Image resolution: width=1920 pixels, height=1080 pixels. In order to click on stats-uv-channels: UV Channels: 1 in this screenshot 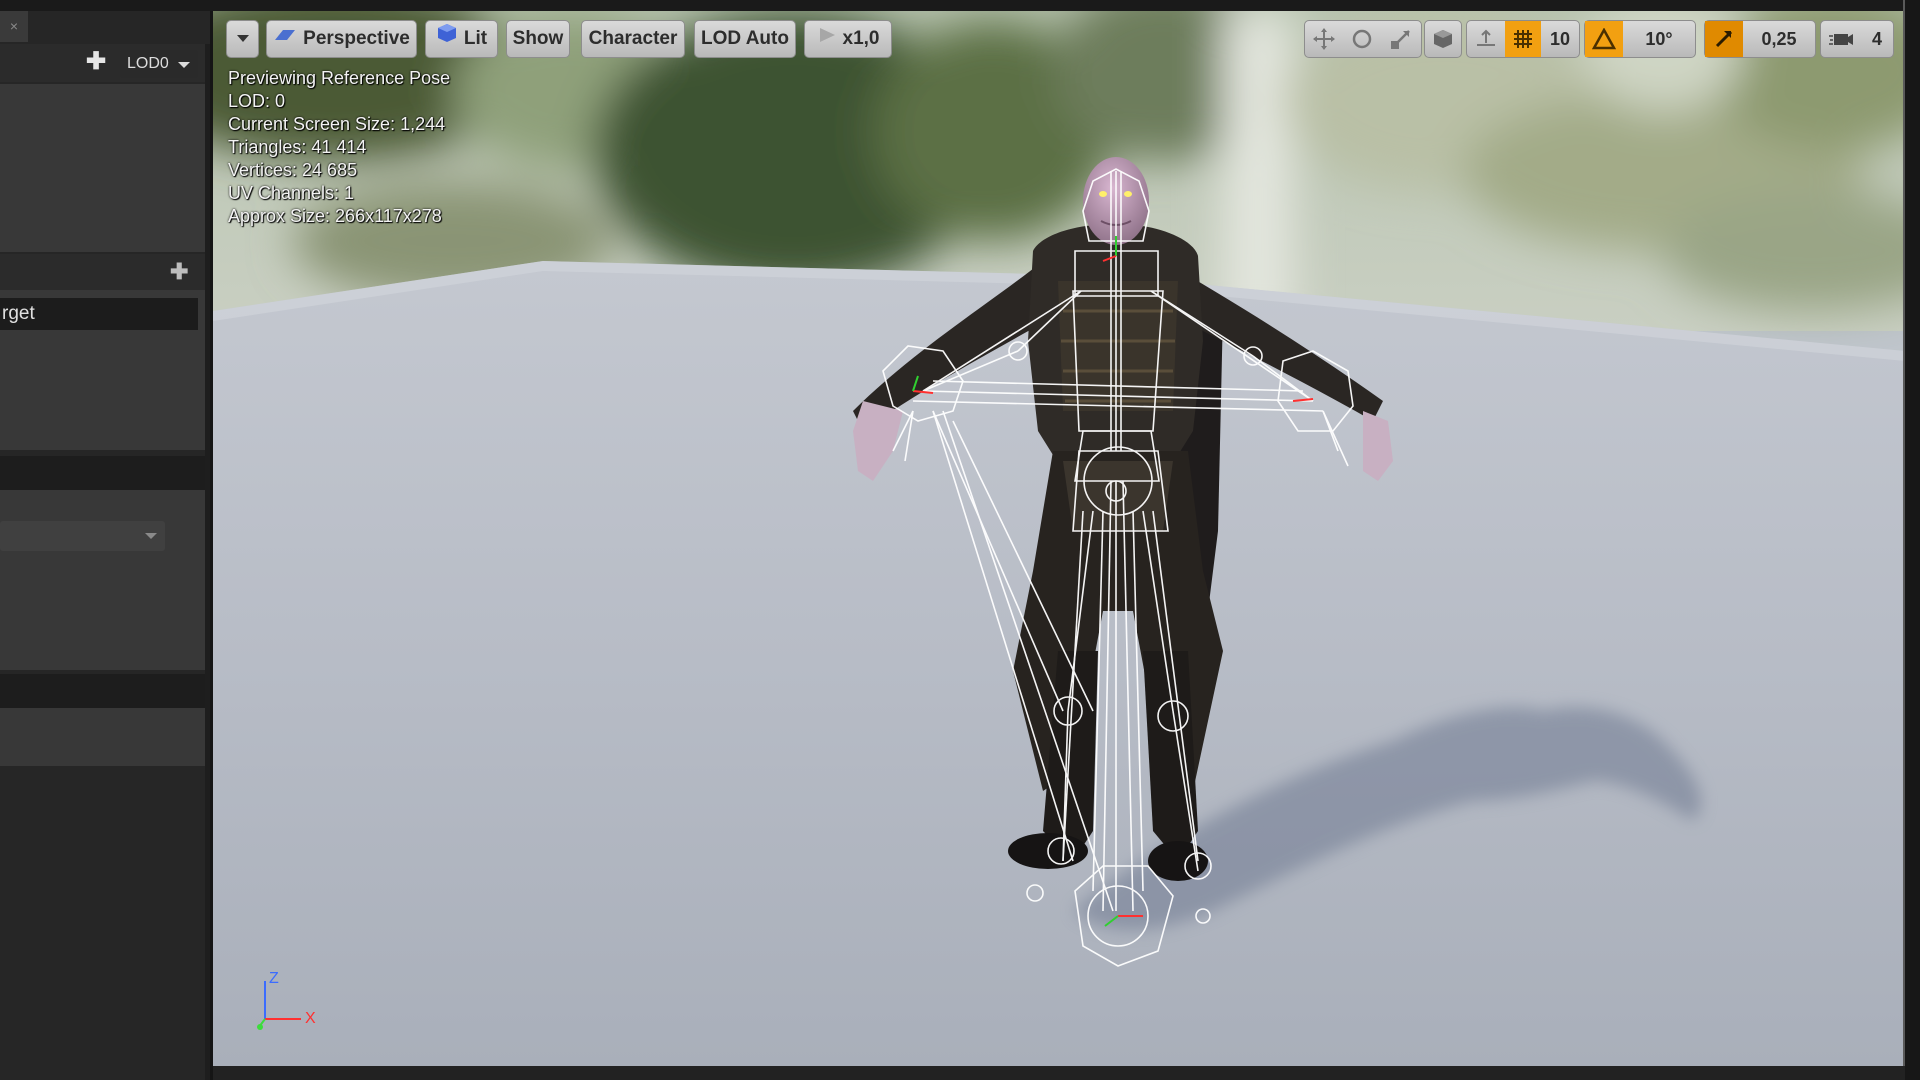, I will do `click(291, 193)`.